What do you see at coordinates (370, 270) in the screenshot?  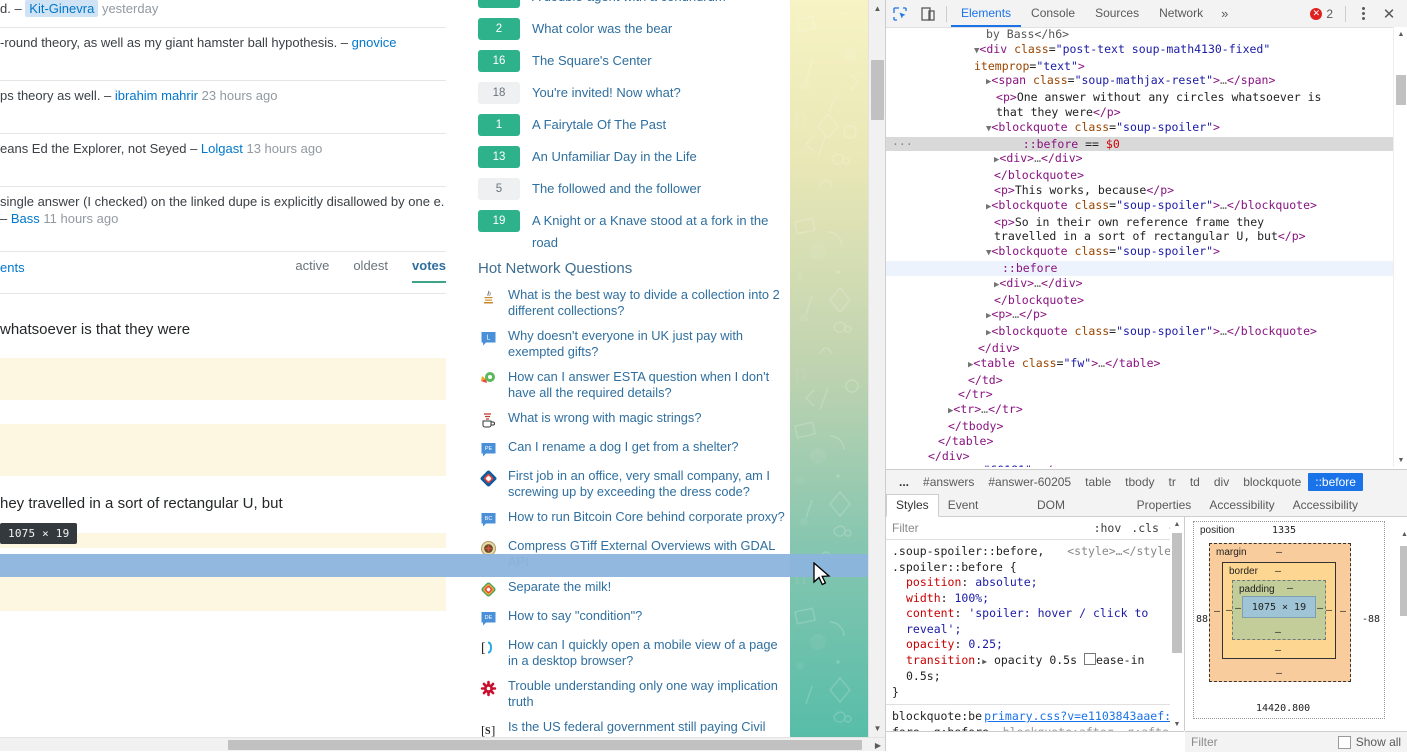 I see `tab-oldest: oldest` at bounding box center [370, 270].